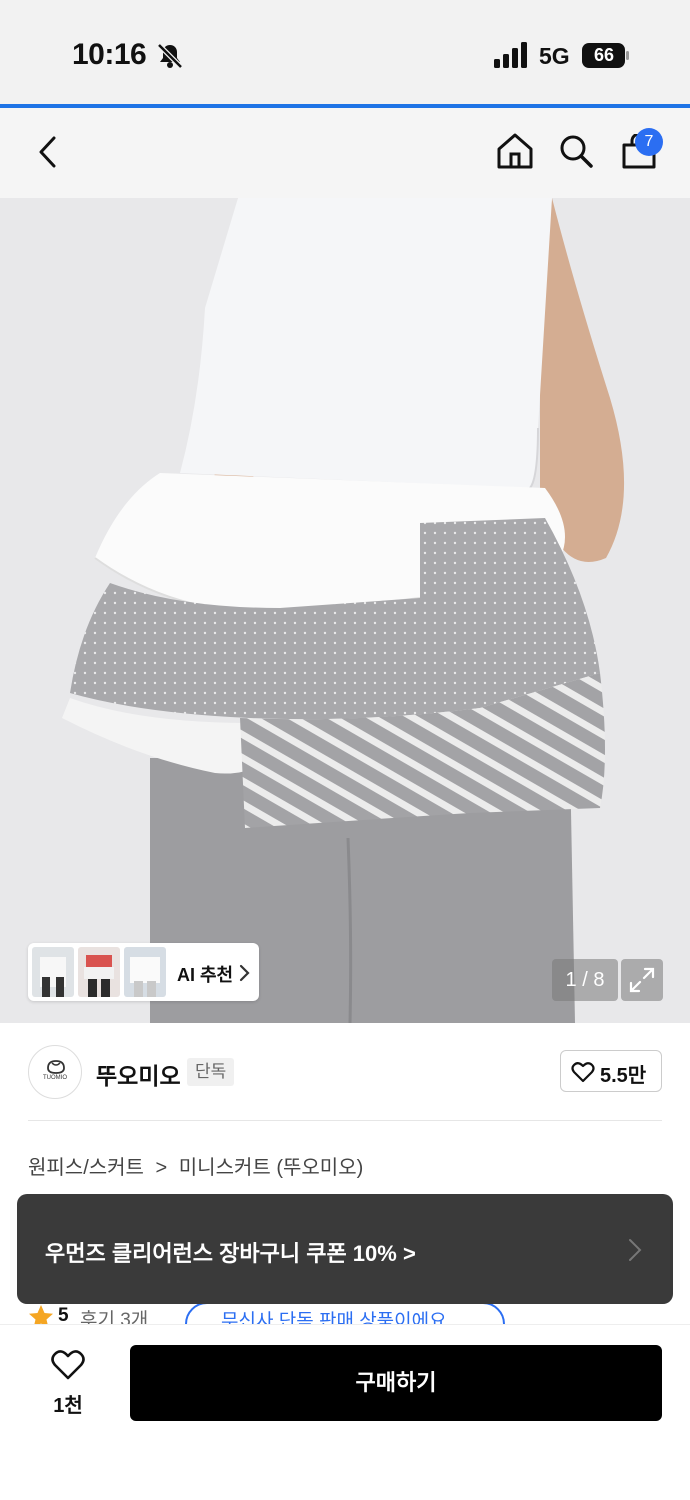 Image resolution: width=690 pixels, height=1500 pixels. What do you see at coordinates (41, 1314) in the screenshot?
I see `star-icon` at bounding box center [41, 1314].